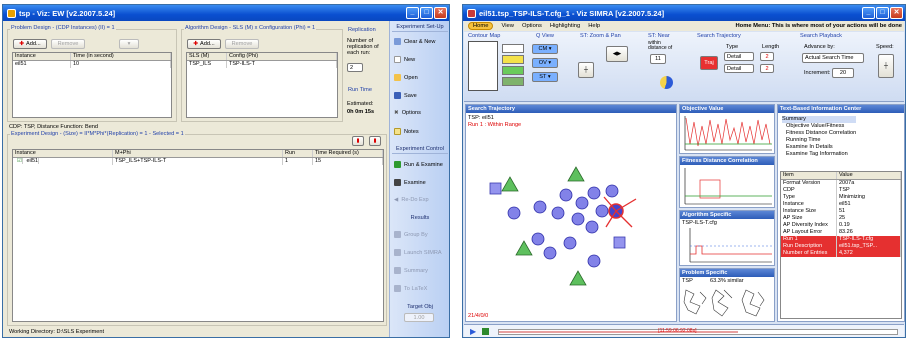 This screenshot has height=341, width=908. I want to click on contour-map-preview, so click(483, 66).